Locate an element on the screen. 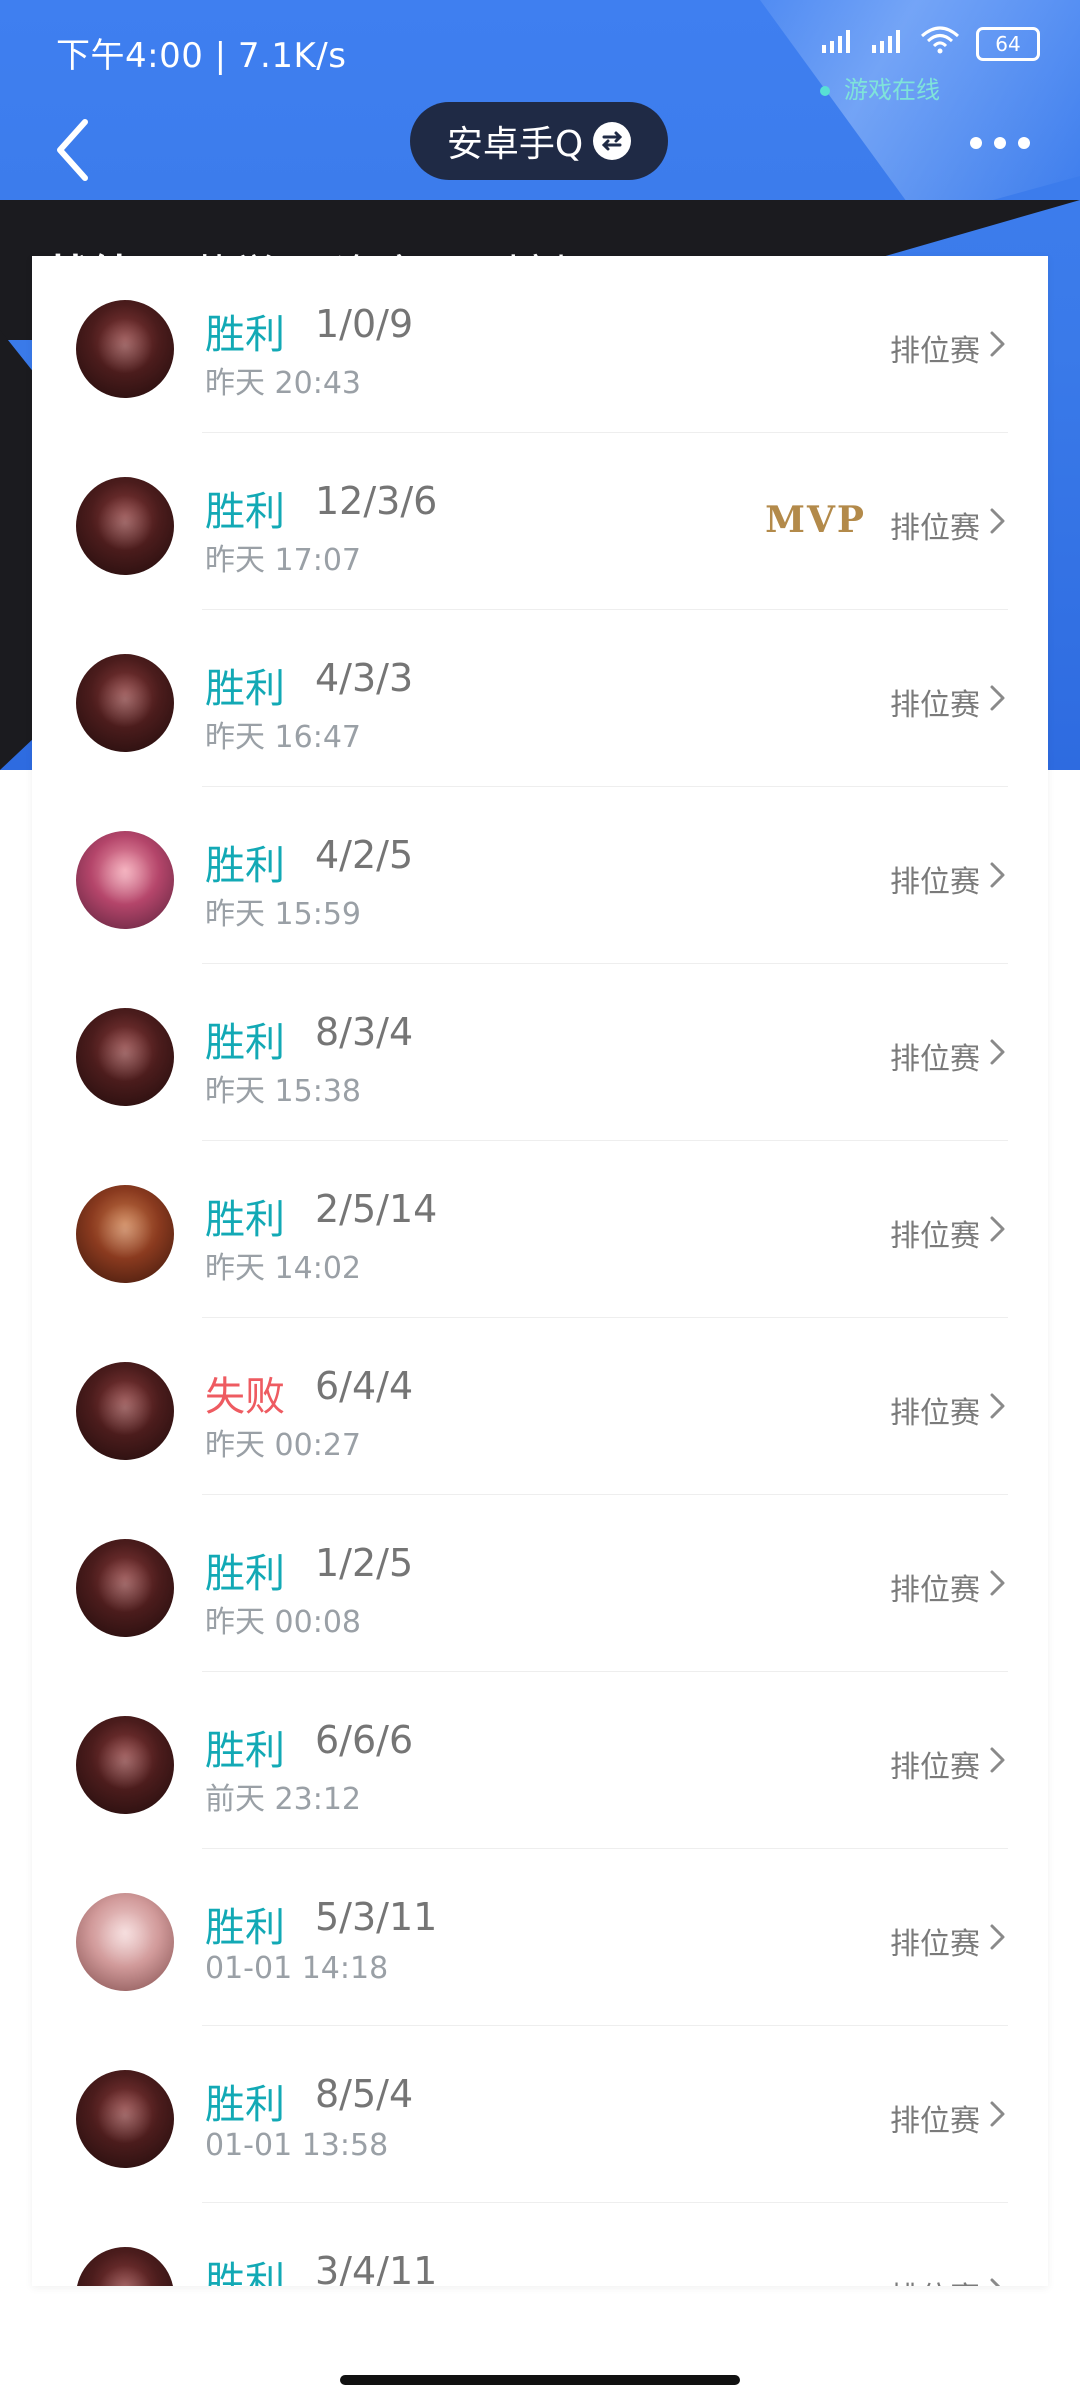 This screenshot has width=1080, height=2400. match-row: 胜利3/4/1101-01 13:34排位赛 is located at coordinates (540, 2244).